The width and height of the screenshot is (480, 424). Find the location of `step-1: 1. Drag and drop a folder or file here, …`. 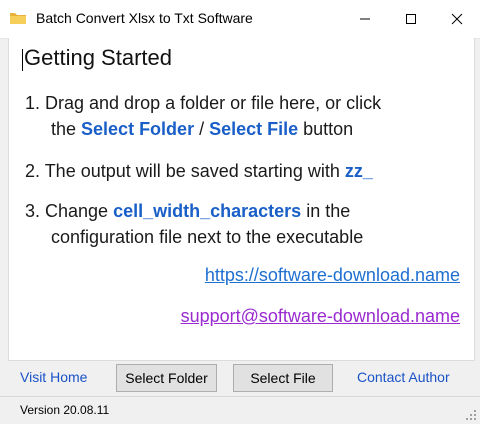

step-1: 1. Drag and drop a folder or file here, … is located at coordinates (203, 103).